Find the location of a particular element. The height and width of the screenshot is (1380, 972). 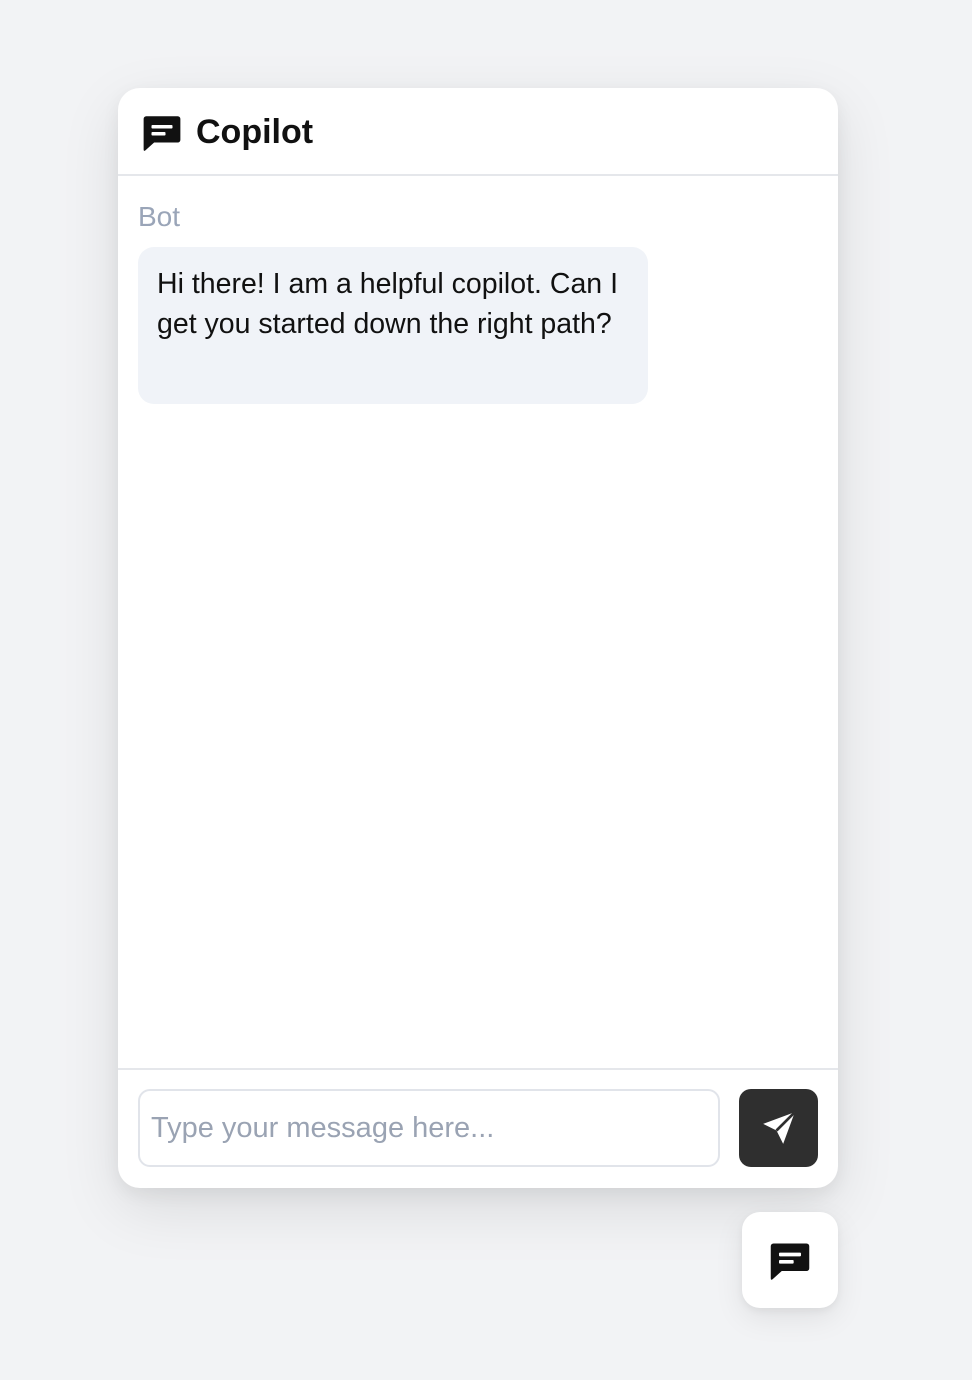

message-composer is located at coordinates (478, 1128).